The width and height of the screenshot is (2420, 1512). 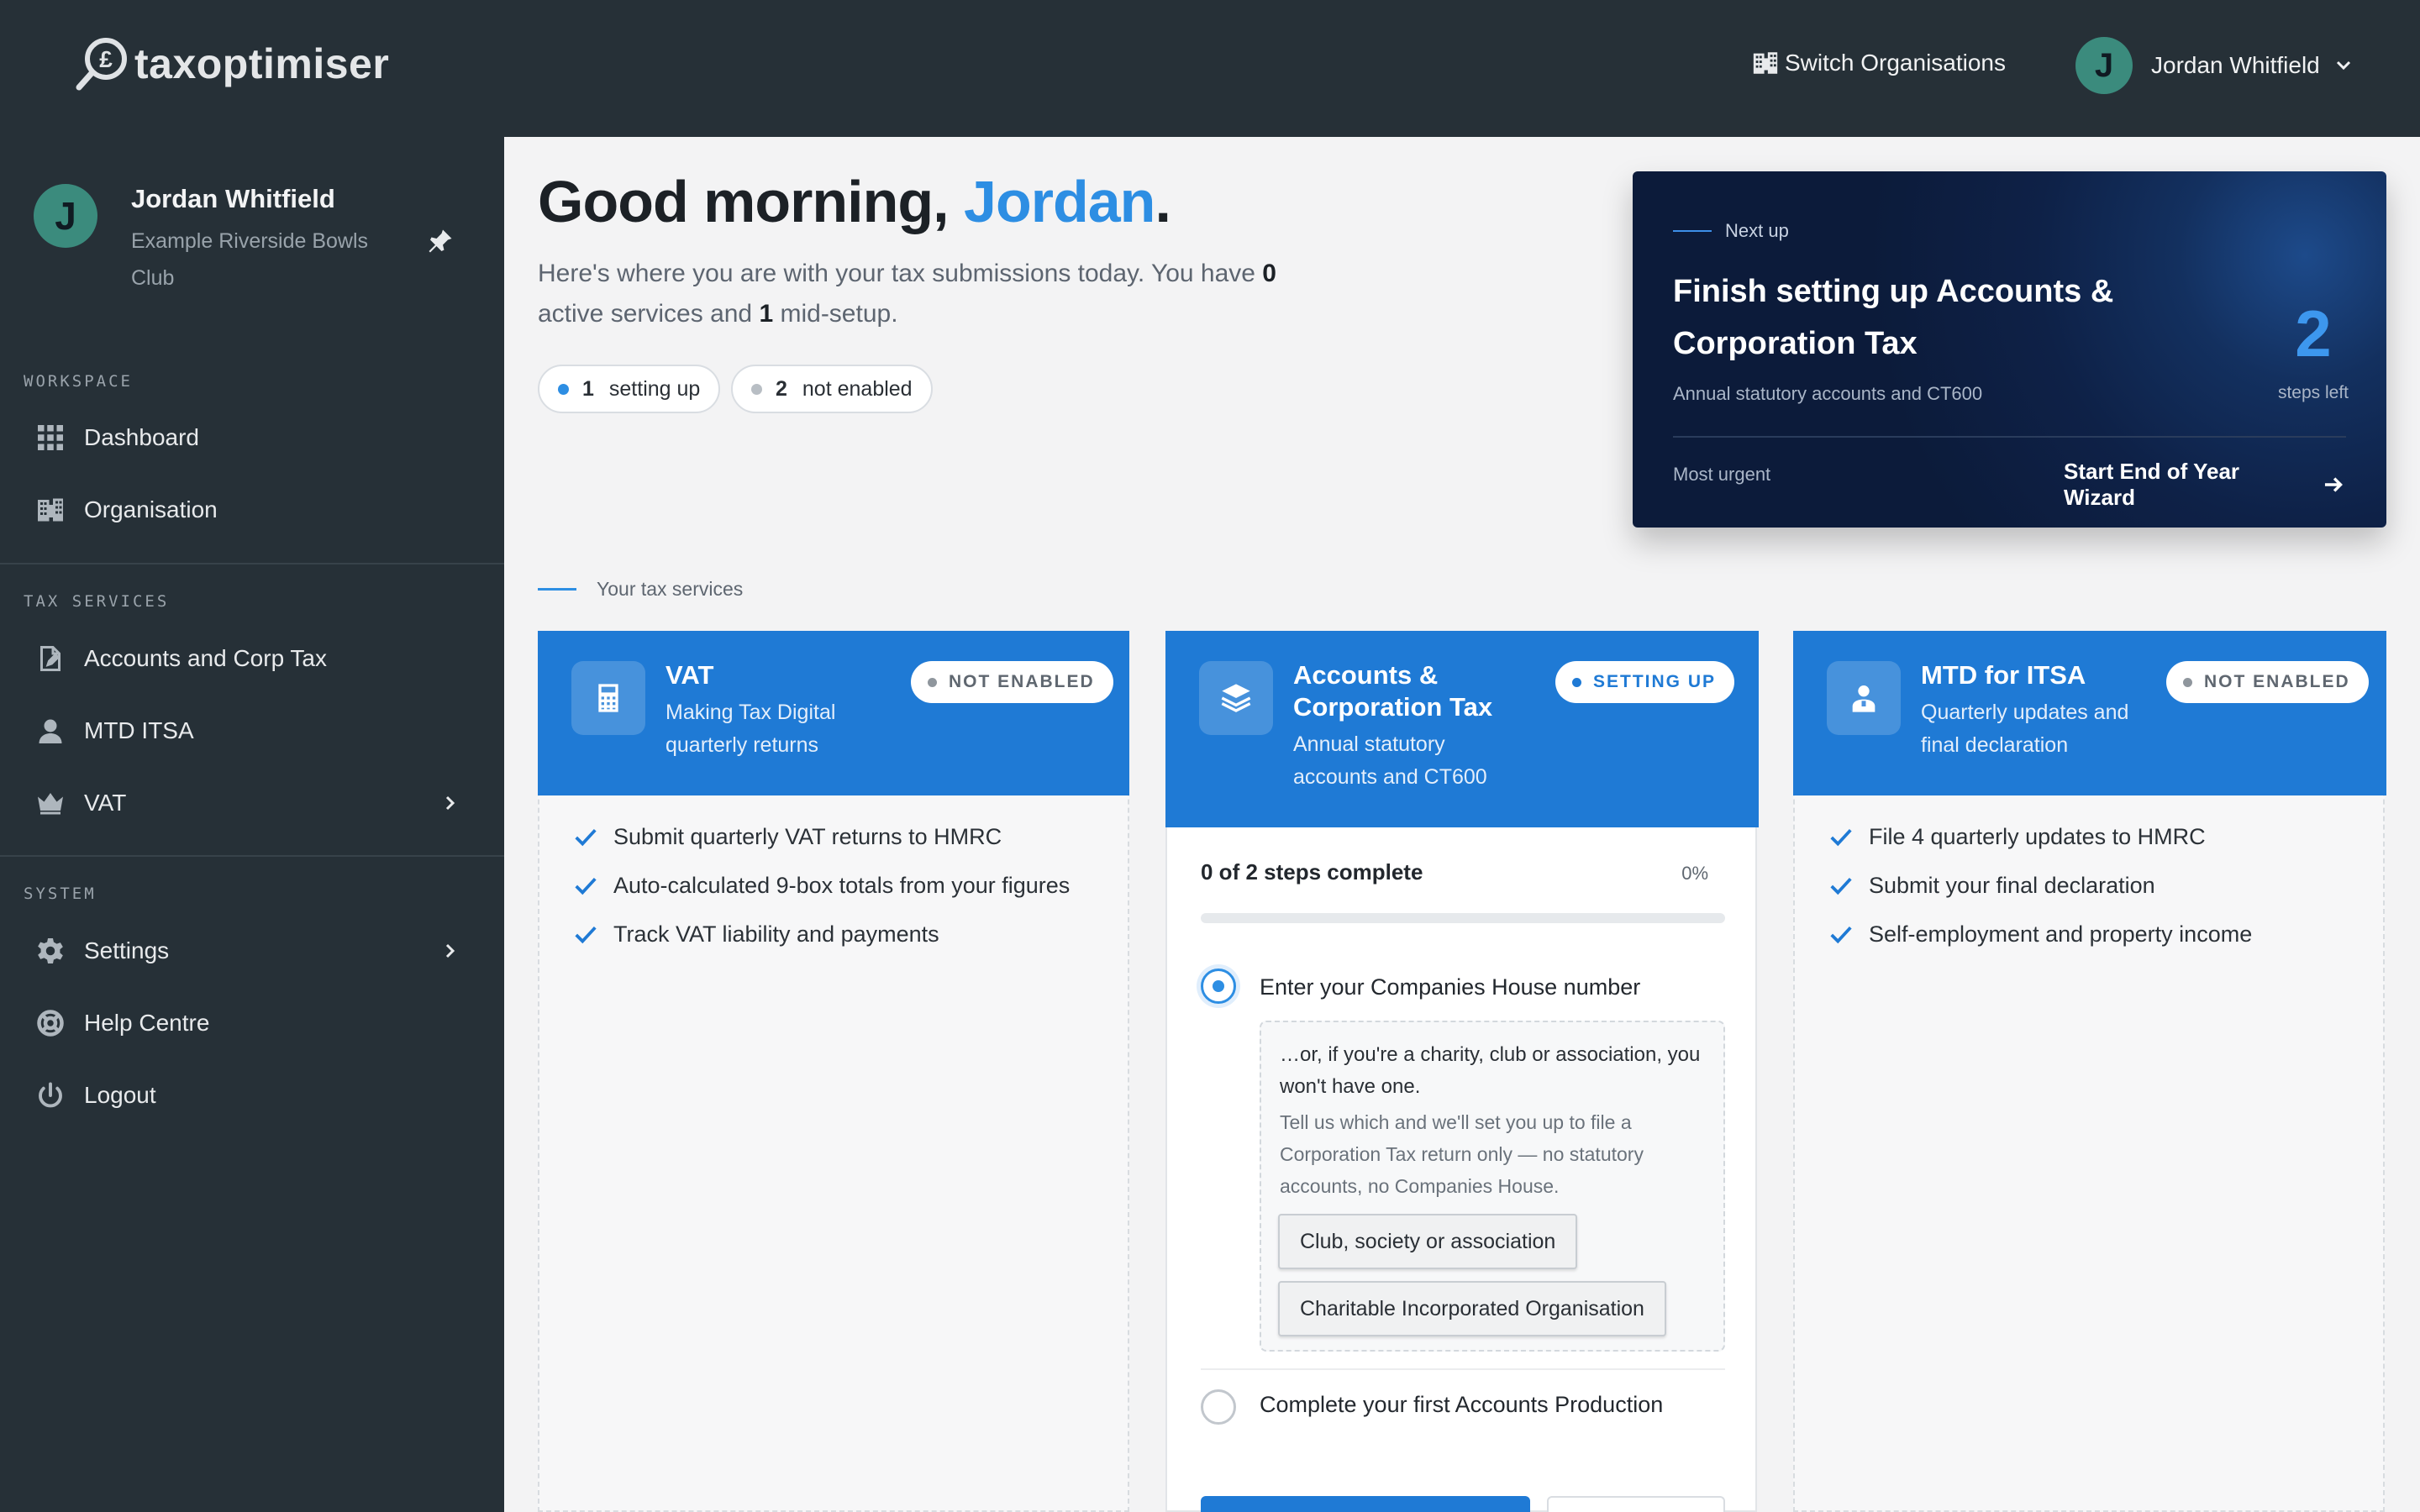 I want to click on sidebar-item-vat: VAT, so click(x=252, y=803).